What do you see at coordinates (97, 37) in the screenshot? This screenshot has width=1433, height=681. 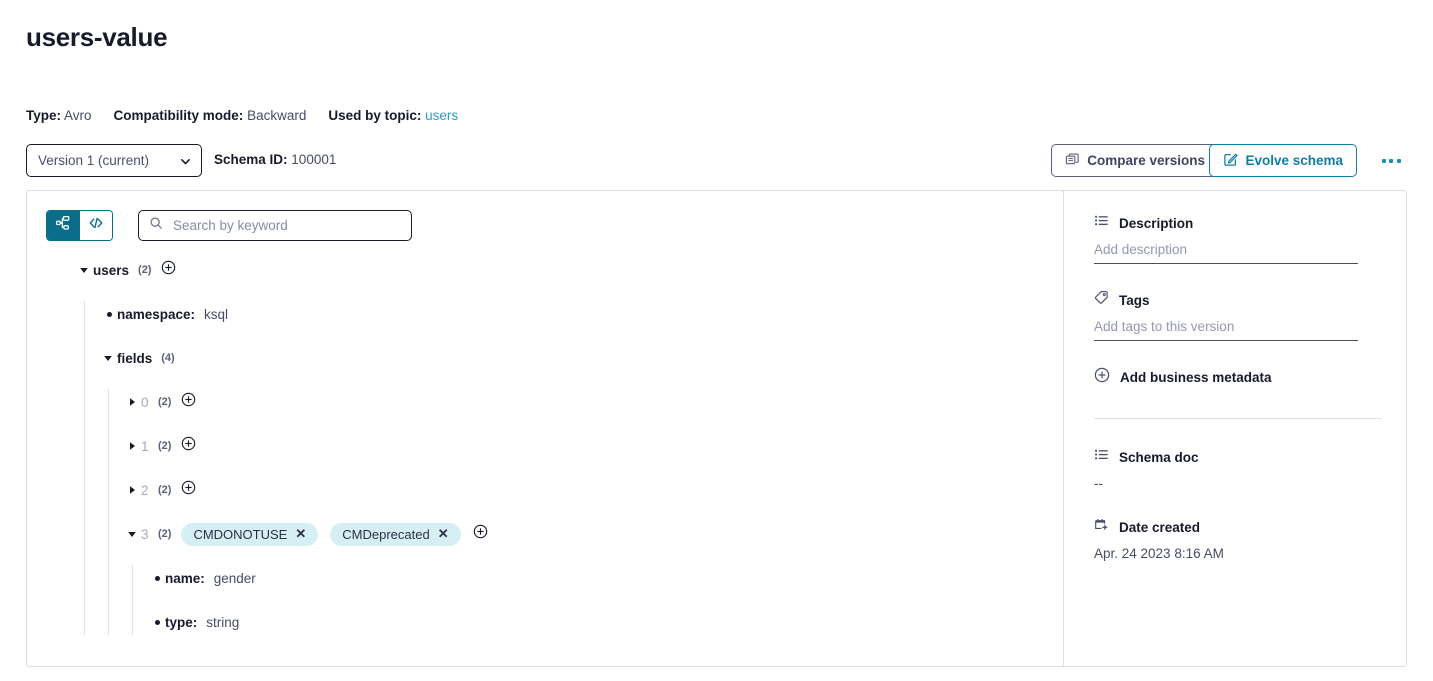 I see `page-title: users-value` at bounding box center [97, 37].